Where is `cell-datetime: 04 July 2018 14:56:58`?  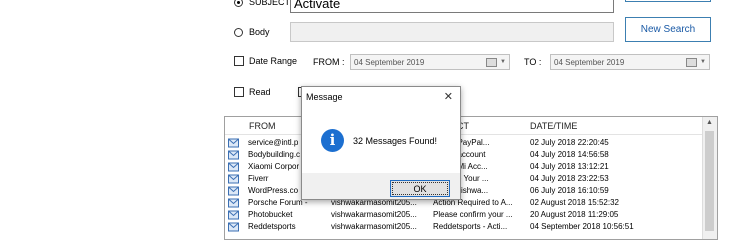 cell-datetime: 04 July 2018 14:56:58 is located at coordinates (569, 154).